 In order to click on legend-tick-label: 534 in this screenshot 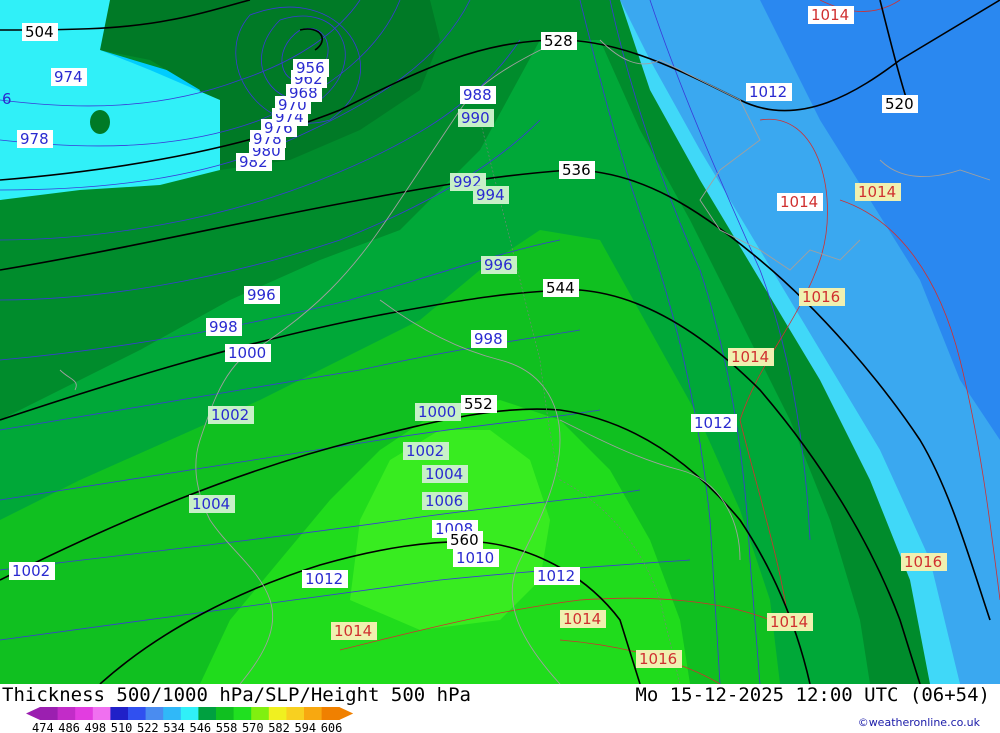, I will do `click(174, 727)`.